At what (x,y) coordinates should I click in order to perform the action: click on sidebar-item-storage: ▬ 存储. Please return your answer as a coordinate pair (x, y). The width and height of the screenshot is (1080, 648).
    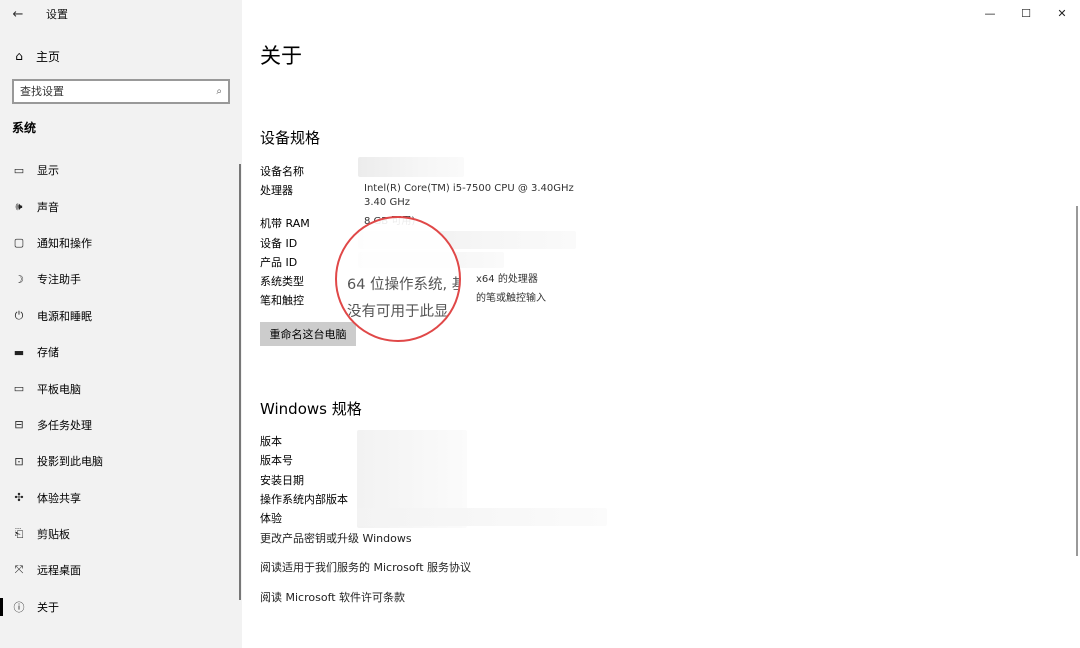
    Looking at the image, I should click on (121, 352).